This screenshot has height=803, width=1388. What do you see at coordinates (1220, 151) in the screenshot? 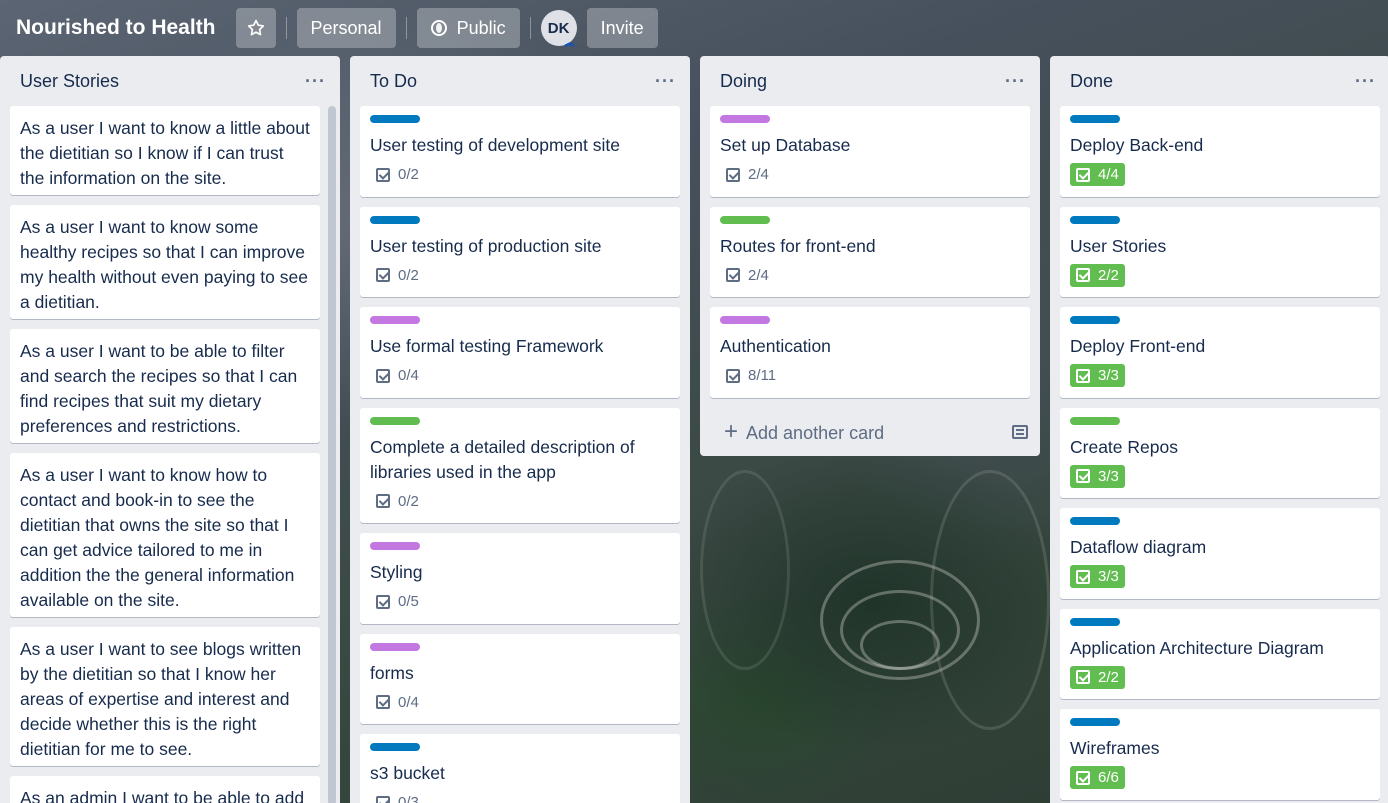
I see `card: Deploy Back-end 4/4` at bounding box center [1220, 151].